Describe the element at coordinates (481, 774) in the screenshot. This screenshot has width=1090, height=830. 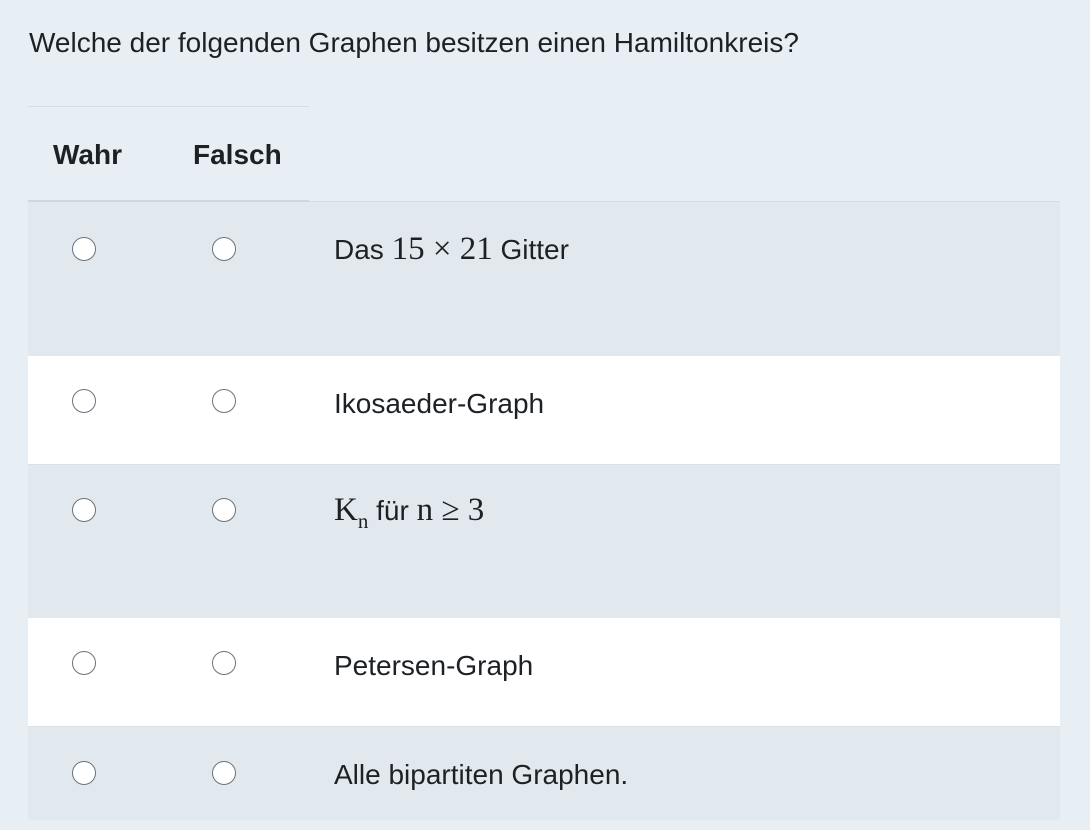
I see `statement-label-bipartite: Alle bipartiten Graphen.` at that location.